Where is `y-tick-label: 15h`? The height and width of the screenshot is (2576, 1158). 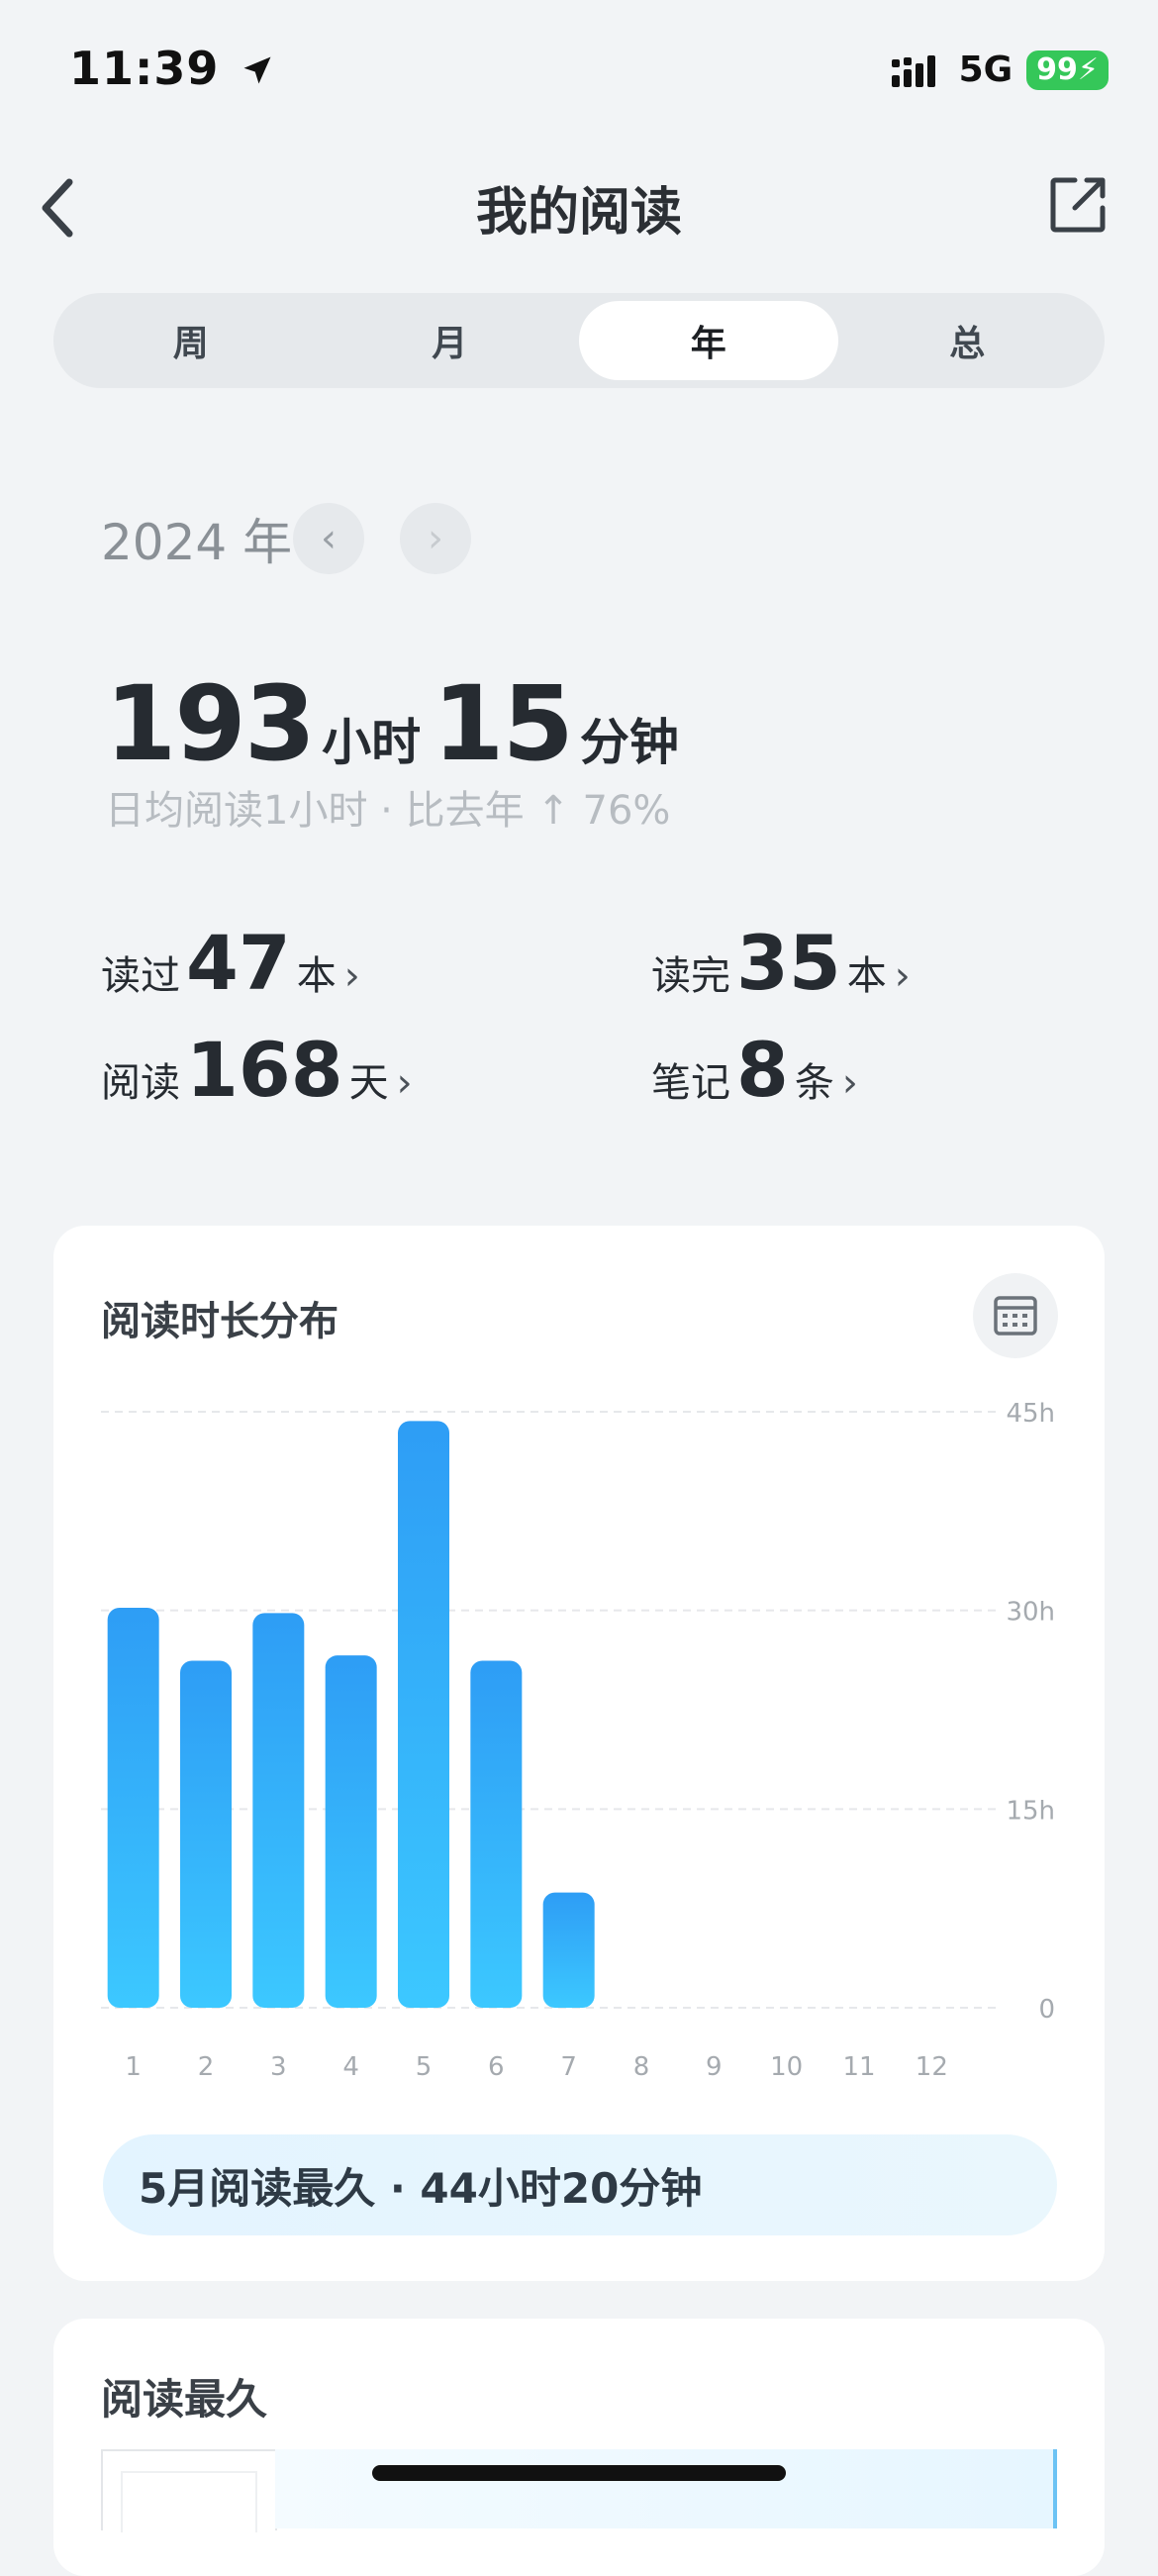 y-tick-label: 15h is located at coordinates (1030, 1811).